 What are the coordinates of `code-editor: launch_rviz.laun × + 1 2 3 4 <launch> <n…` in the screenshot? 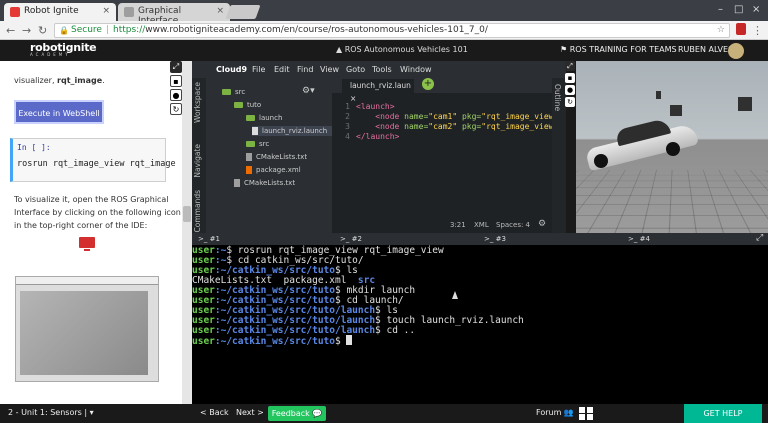 It's located at (443, 155).